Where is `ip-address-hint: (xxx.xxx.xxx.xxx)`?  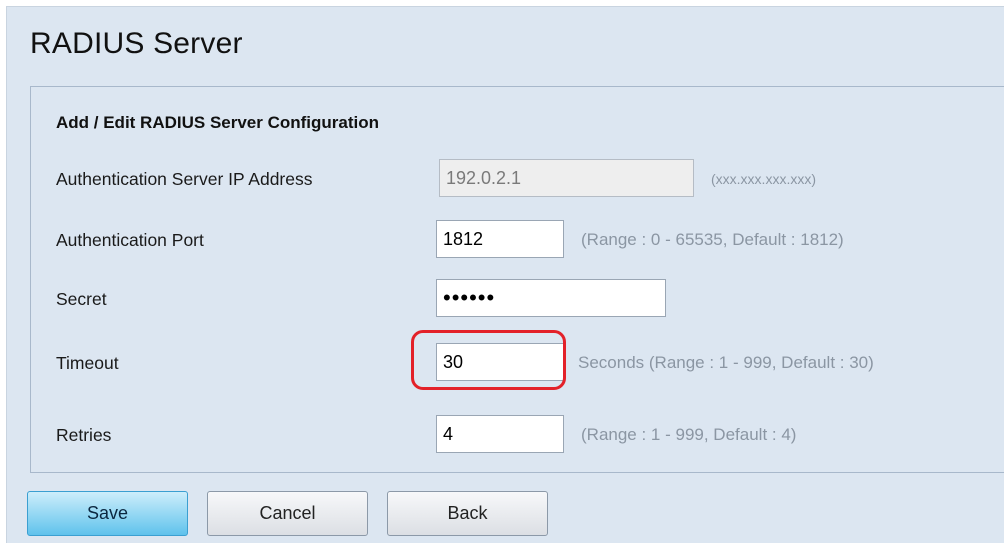
ip-address-hint: (xxx.xxx.xxx.xxx) is located at coordinates (763, 179).